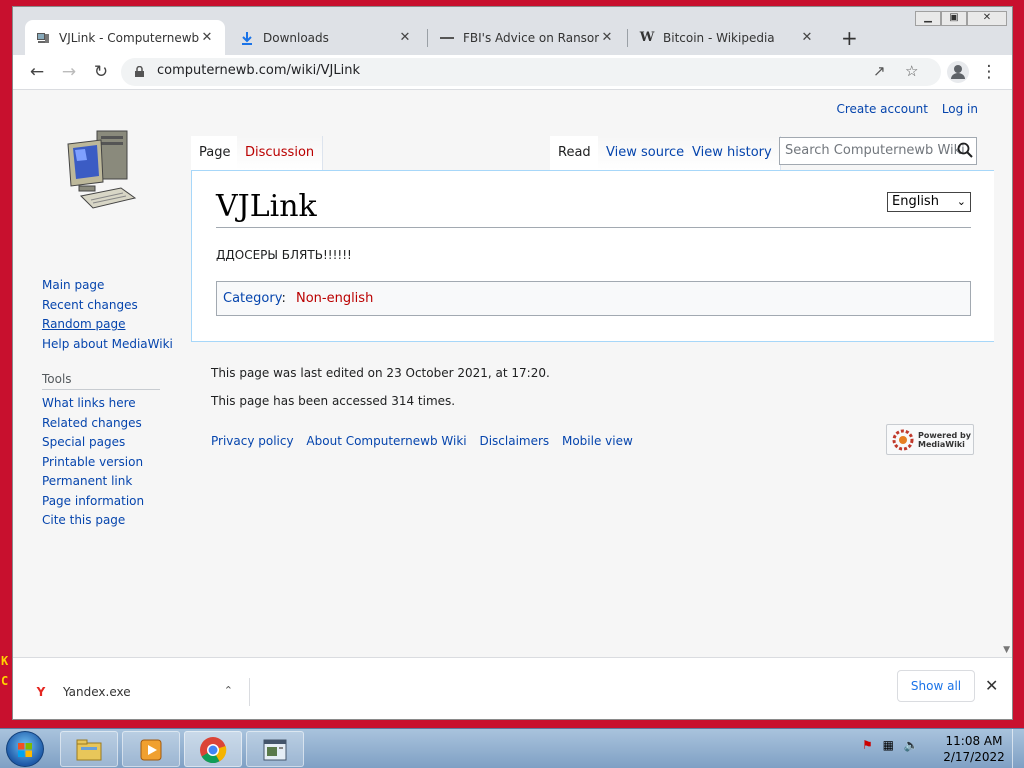 The width and height of the screenshot is (1024, 768). I want to click on start-button, so click(25, 749).